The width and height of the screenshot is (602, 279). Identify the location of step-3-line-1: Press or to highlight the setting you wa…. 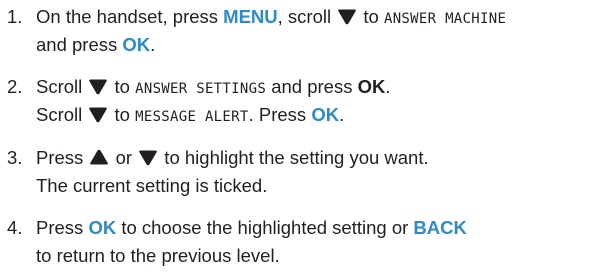
(232, 157).